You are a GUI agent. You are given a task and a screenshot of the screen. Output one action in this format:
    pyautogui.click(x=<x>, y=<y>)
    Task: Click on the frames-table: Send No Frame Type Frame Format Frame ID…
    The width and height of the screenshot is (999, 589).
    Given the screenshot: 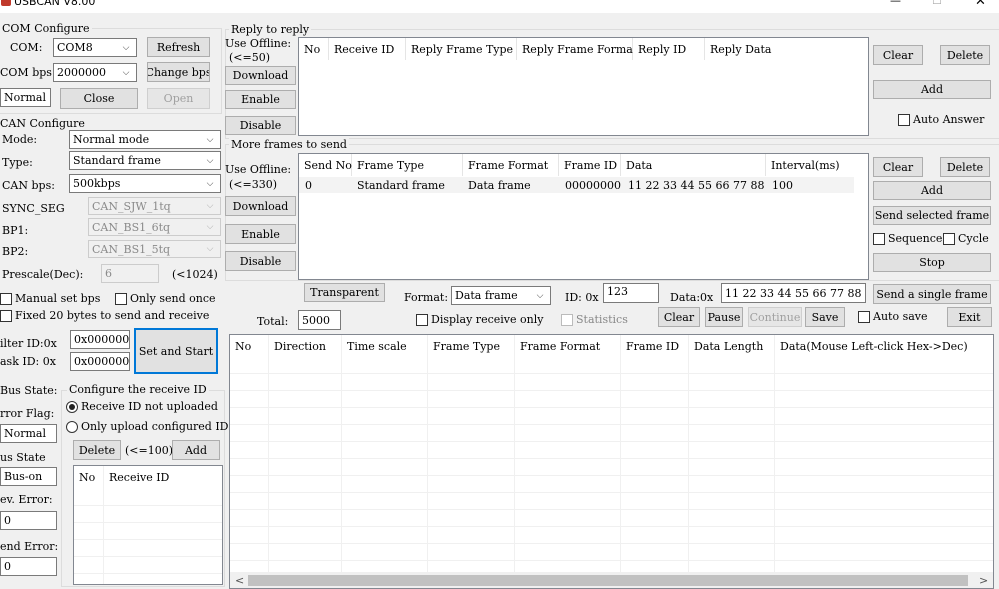 What is the action you would take?
    pyautogui.click(x=583, y=216)
    